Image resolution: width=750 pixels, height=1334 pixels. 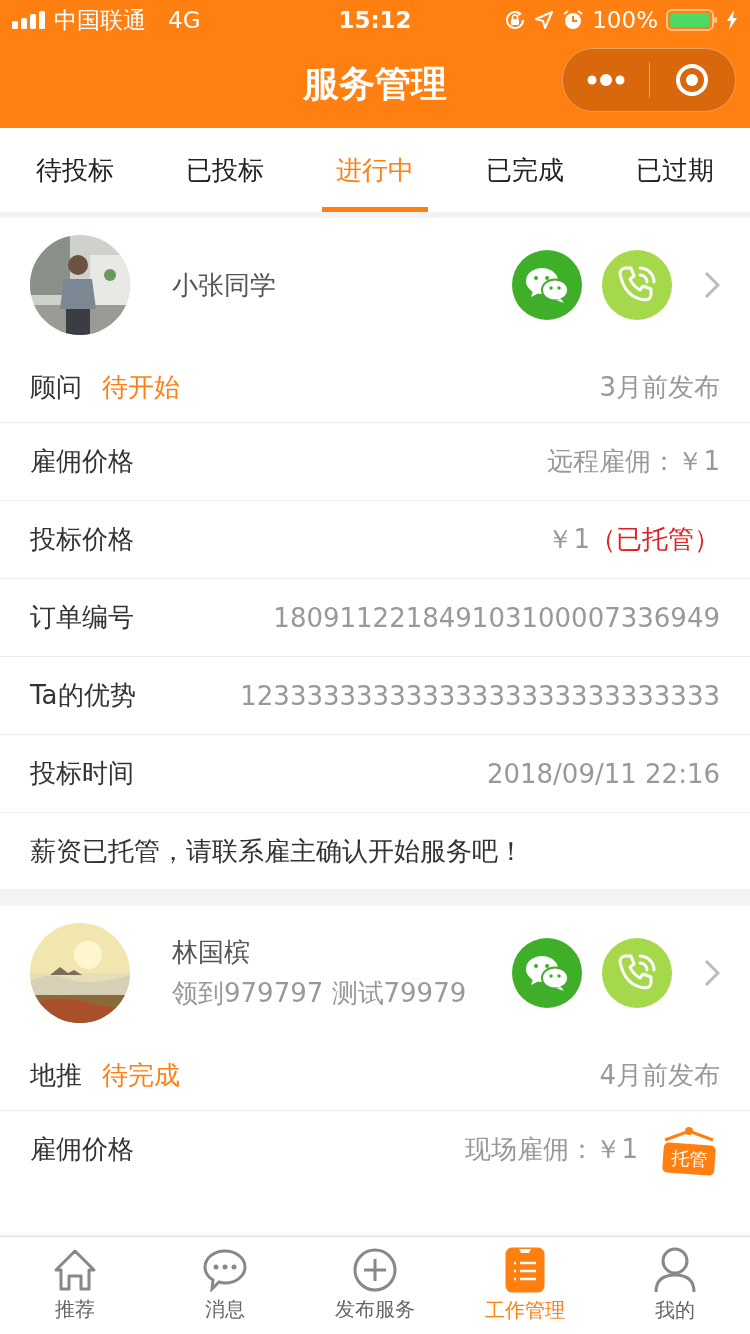 I want to click on escrow-note: （已托管）, so click(x=655, y=539).